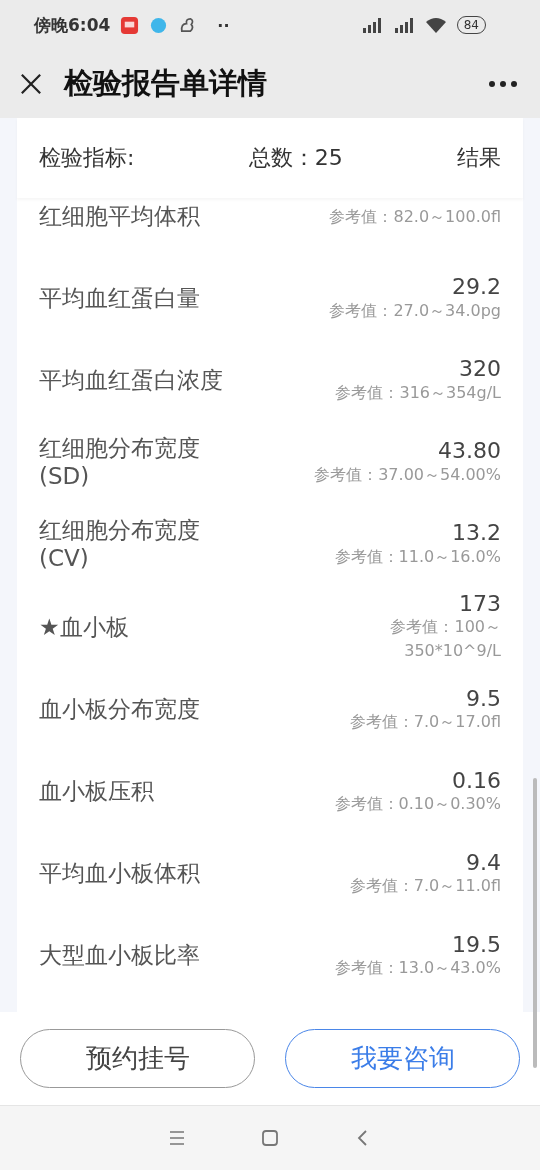 The image size is (540, 1170). Describe the element at coordinates (417, 803) in the screenshot. I see `reference-range: 参考值：0.10～0.30%` at that location.